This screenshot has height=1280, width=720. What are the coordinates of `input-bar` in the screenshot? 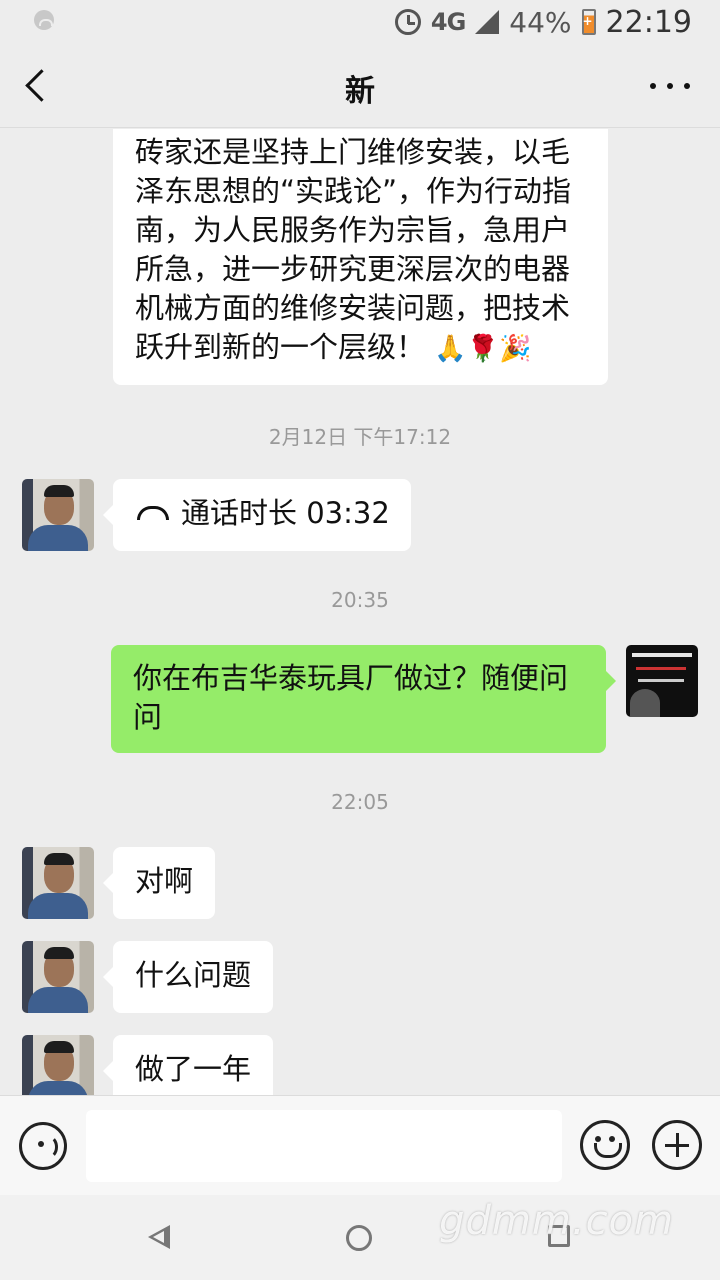 It's located at (360, 1145).